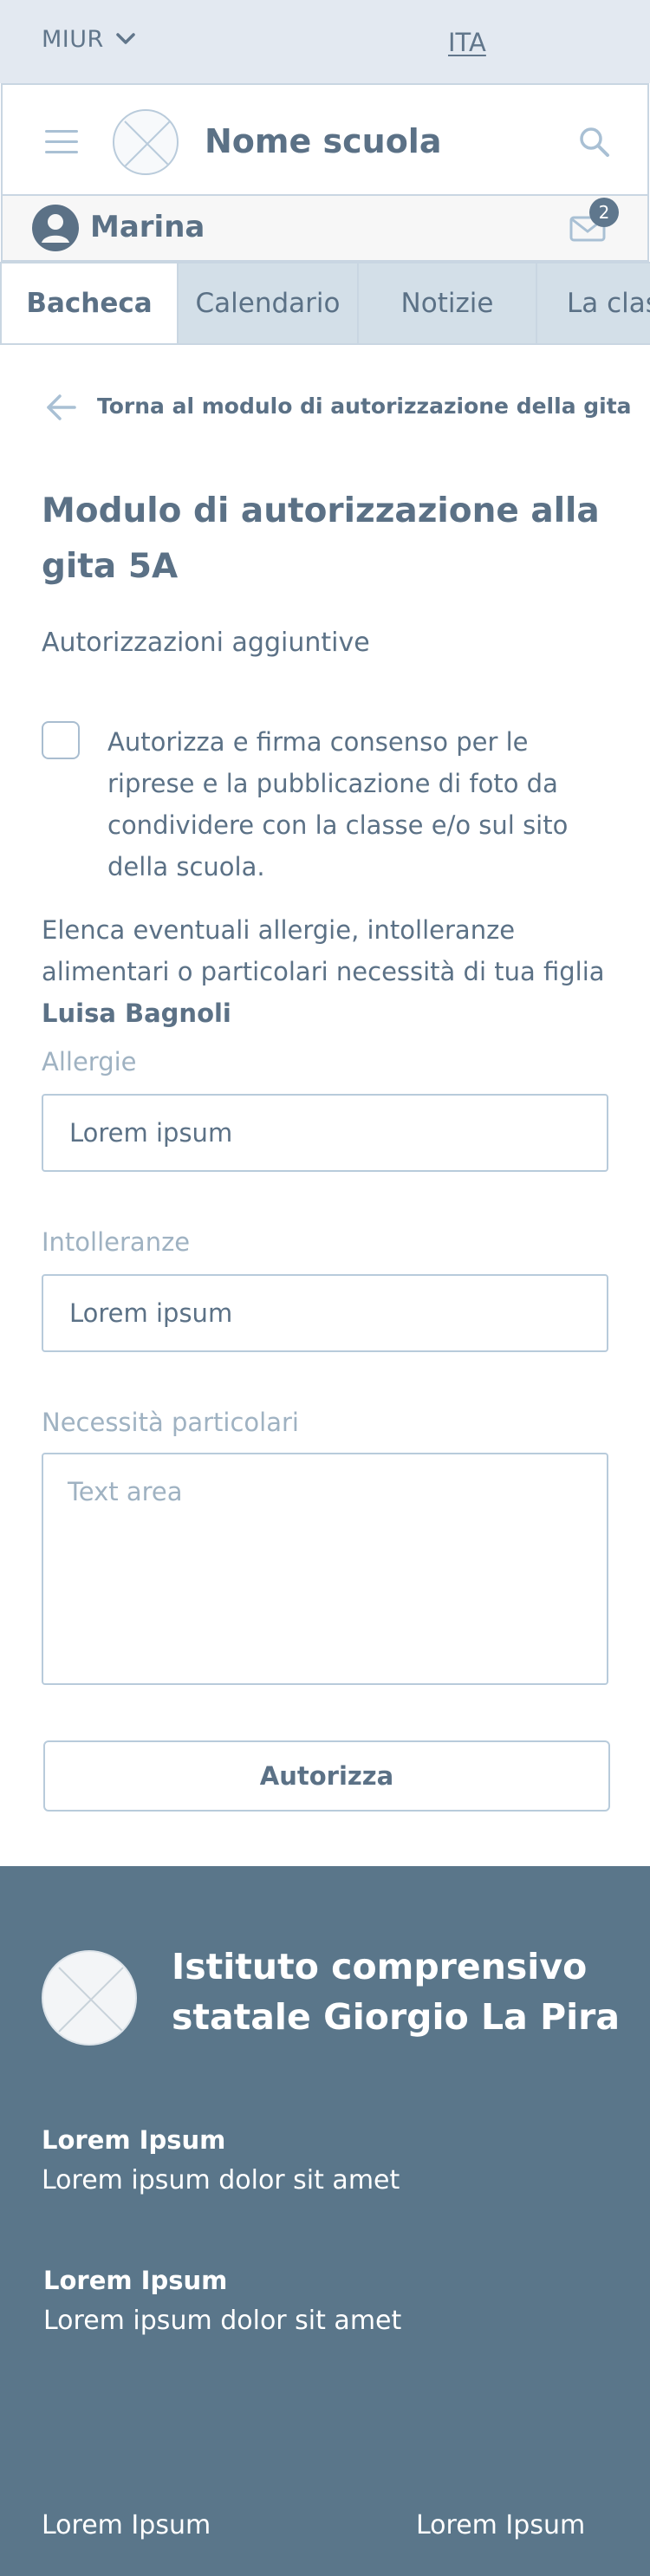  Describe the element at coordinates (170, 1422) in the screenshot. I see `necessita-label: Necessità particolari` at that location.